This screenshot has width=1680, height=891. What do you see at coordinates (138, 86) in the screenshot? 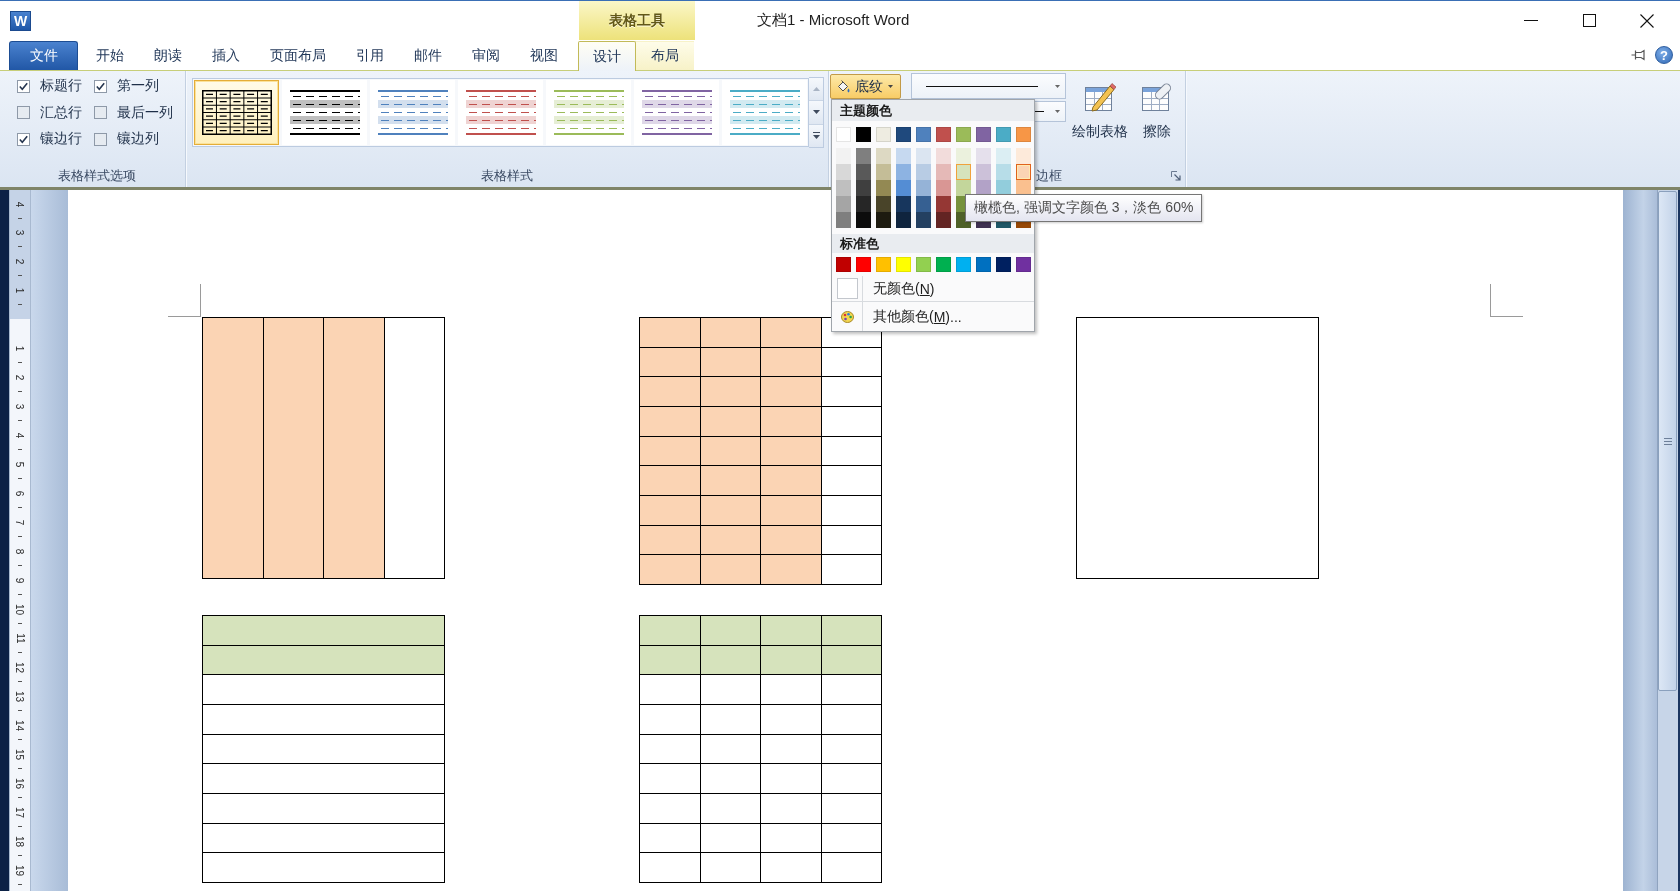
I see `checkbox-label: 第一列` at bounding box center [138, 86].